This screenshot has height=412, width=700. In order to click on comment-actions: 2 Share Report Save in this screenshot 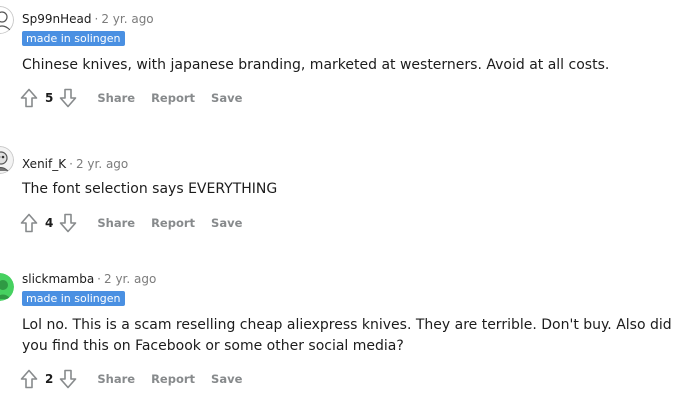, I will do `click(132, 379)`.